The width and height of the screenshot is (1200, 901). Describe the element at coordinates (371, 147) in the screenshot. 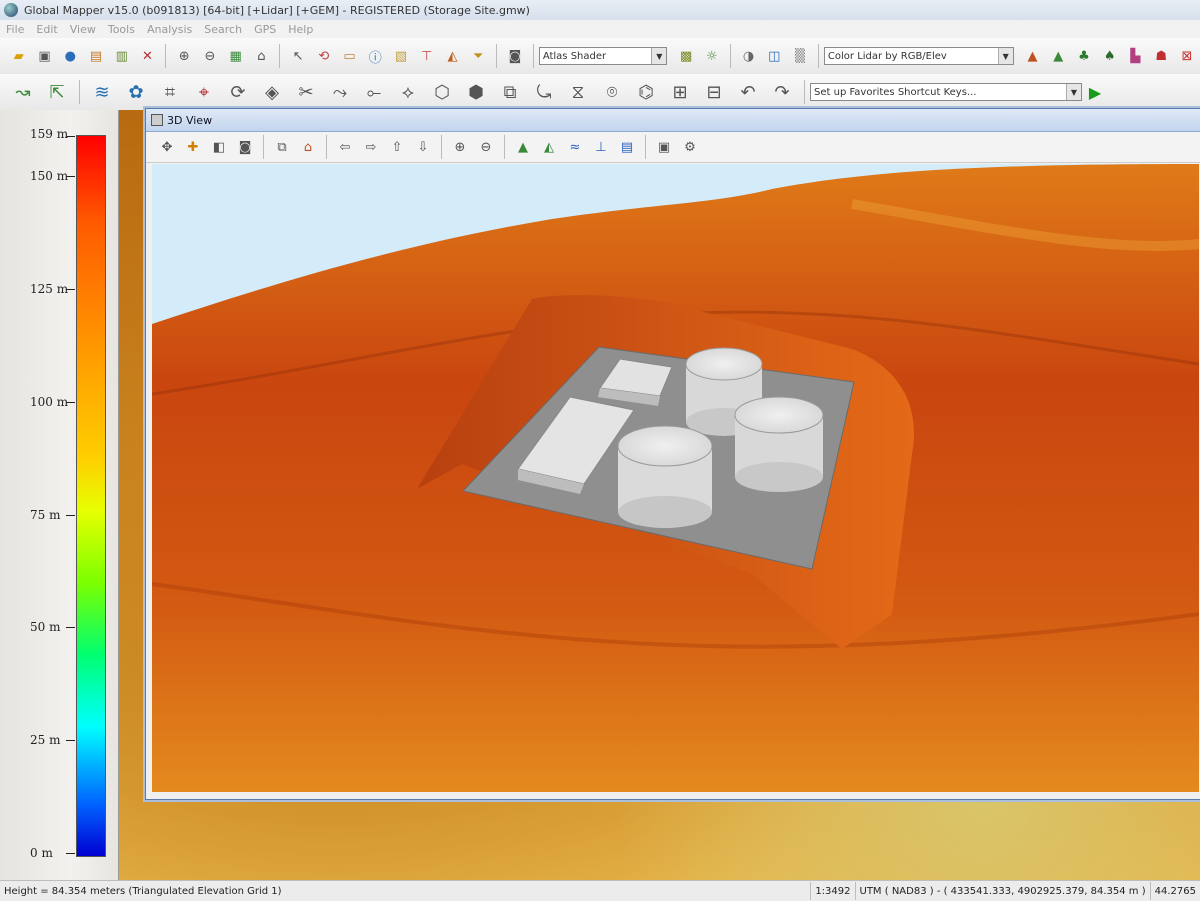

I see `arrow-right-icon: ⇨` at that location.